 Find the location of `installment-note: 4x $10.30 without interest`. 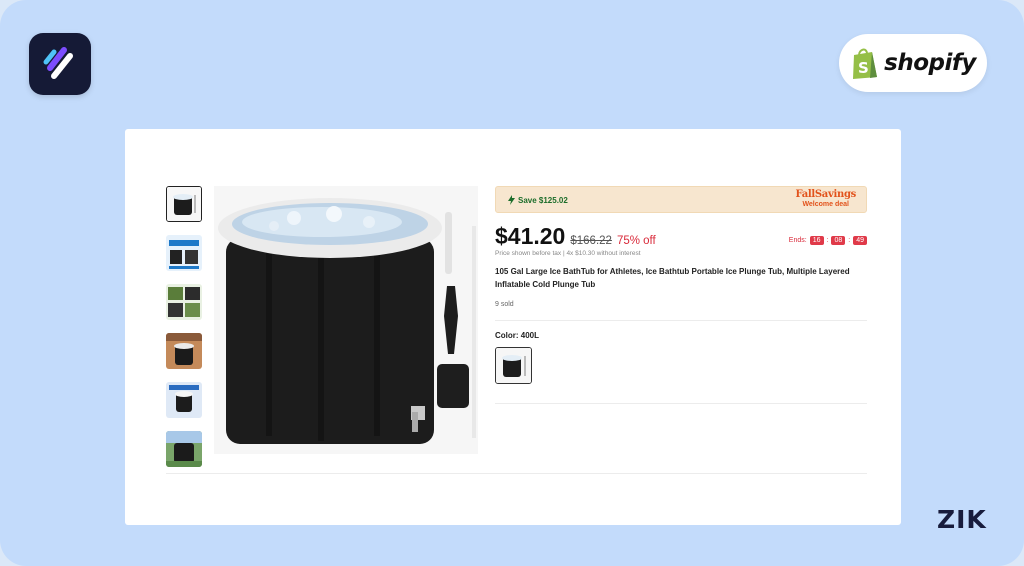

installment-note: 4x $10.30 without interest is located at coordinates (603, 253).